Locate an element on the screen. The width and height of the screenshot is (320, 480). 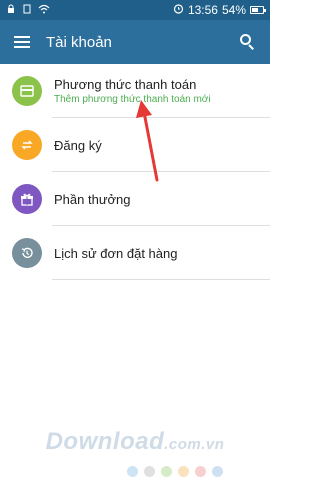
rewards-title: Phần thưởng is located at coordinates (92, 199).